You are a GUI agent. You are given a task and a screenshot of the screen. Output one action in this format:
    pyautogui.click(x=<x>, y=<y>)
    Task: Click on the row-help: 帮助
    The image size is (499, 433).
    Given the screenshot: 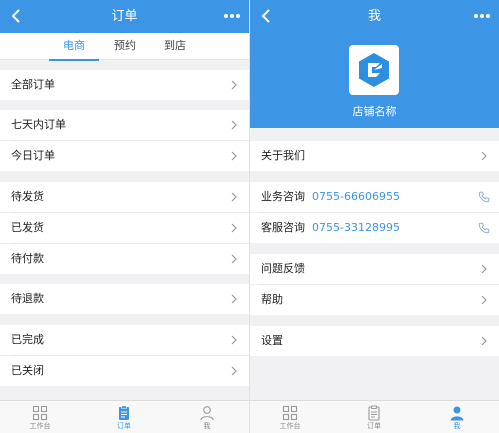 What is the action you would take?
    pyautogui.click(x=374, y=300)
    